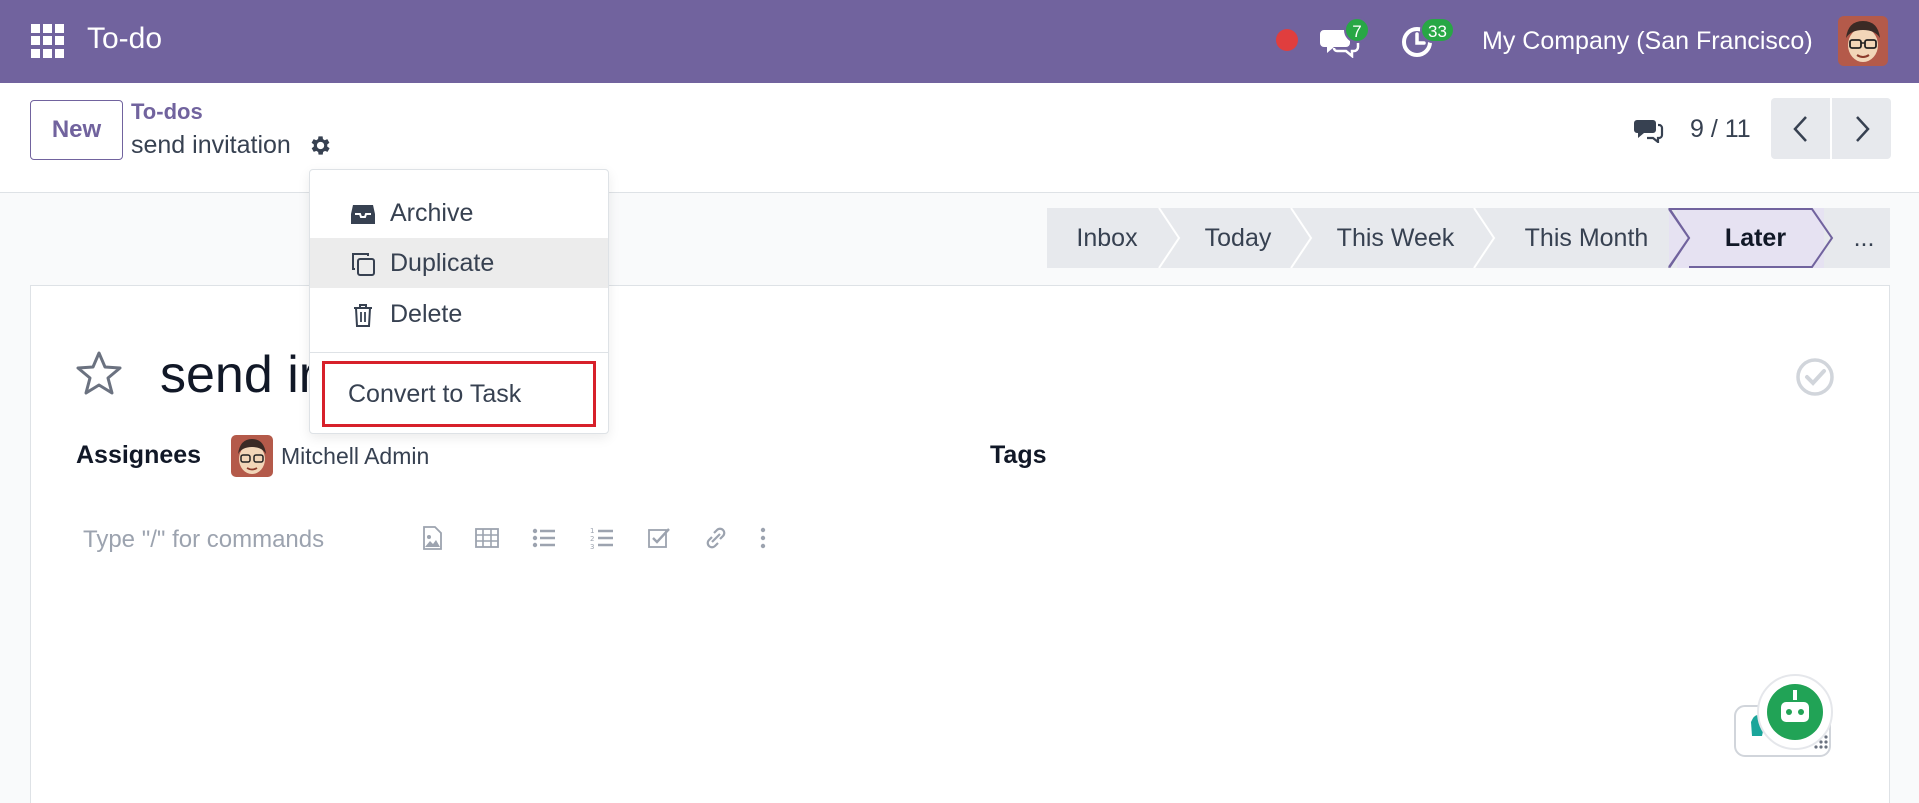 This screenshot has width=1919, height=803. I want to click on menu-item-label: Convert to Task, so click(435, 393).